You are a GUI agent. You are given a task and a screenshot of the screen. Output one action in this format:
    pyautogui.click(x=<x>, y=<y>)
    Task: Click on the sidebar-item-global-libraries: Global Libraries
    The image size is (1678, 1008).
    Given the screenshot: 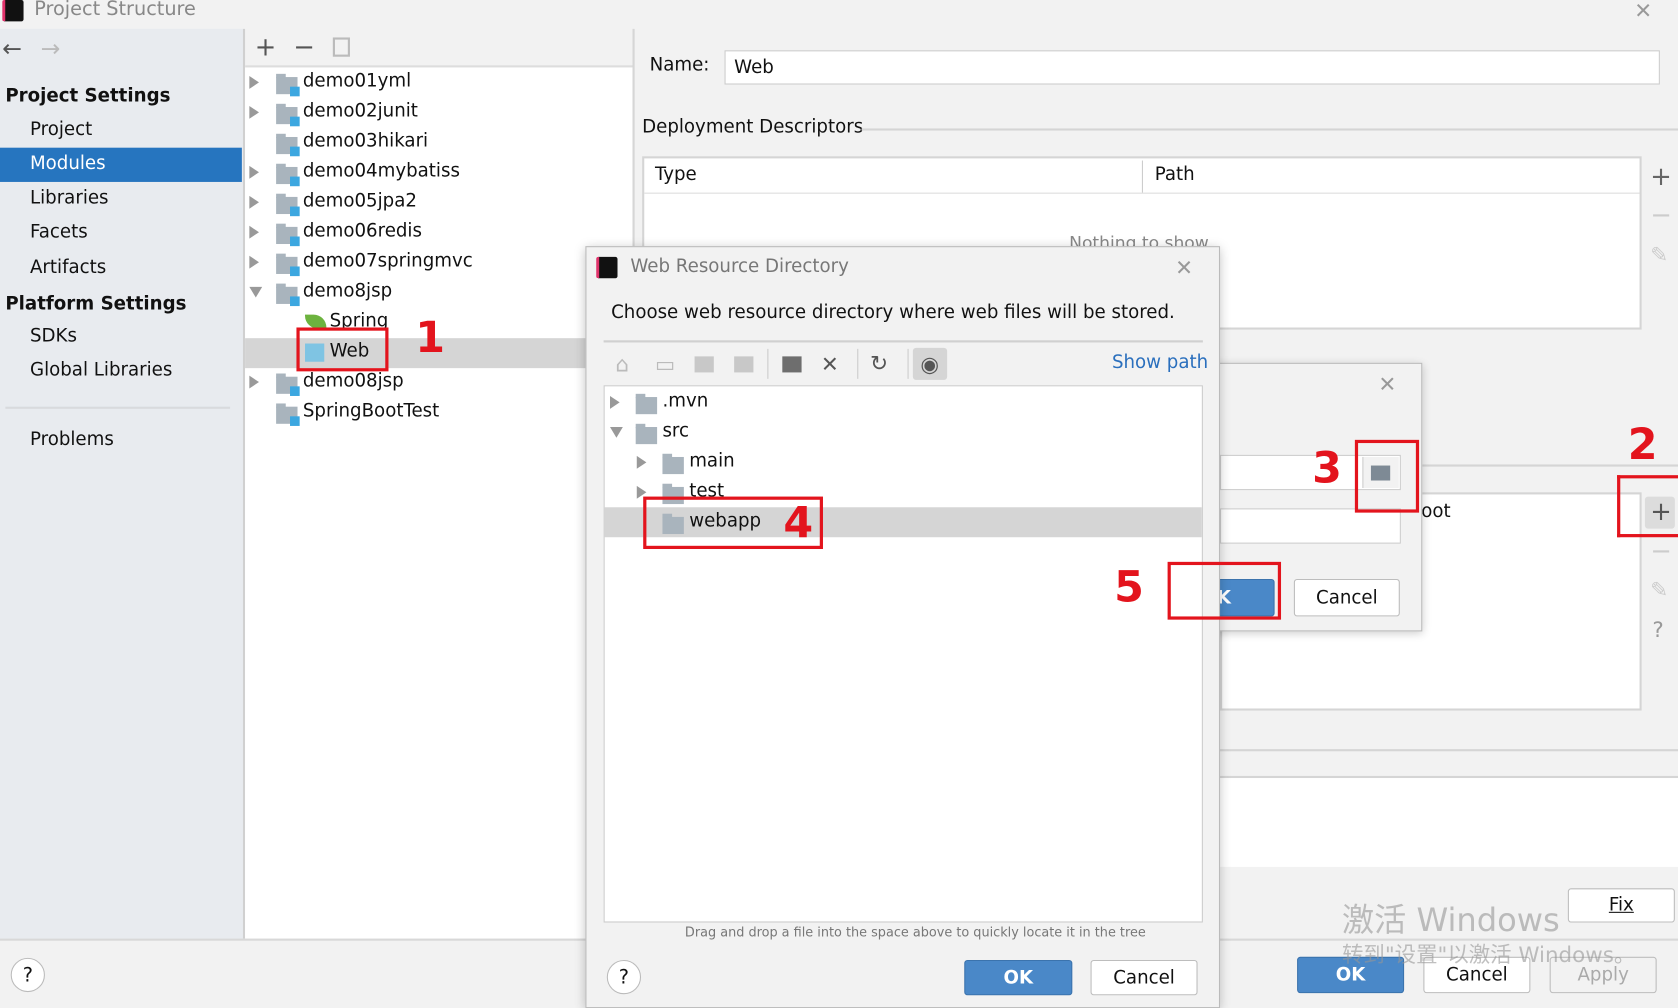 What is the action you would take?
    pyautogui.click(x=101, y=370)
    